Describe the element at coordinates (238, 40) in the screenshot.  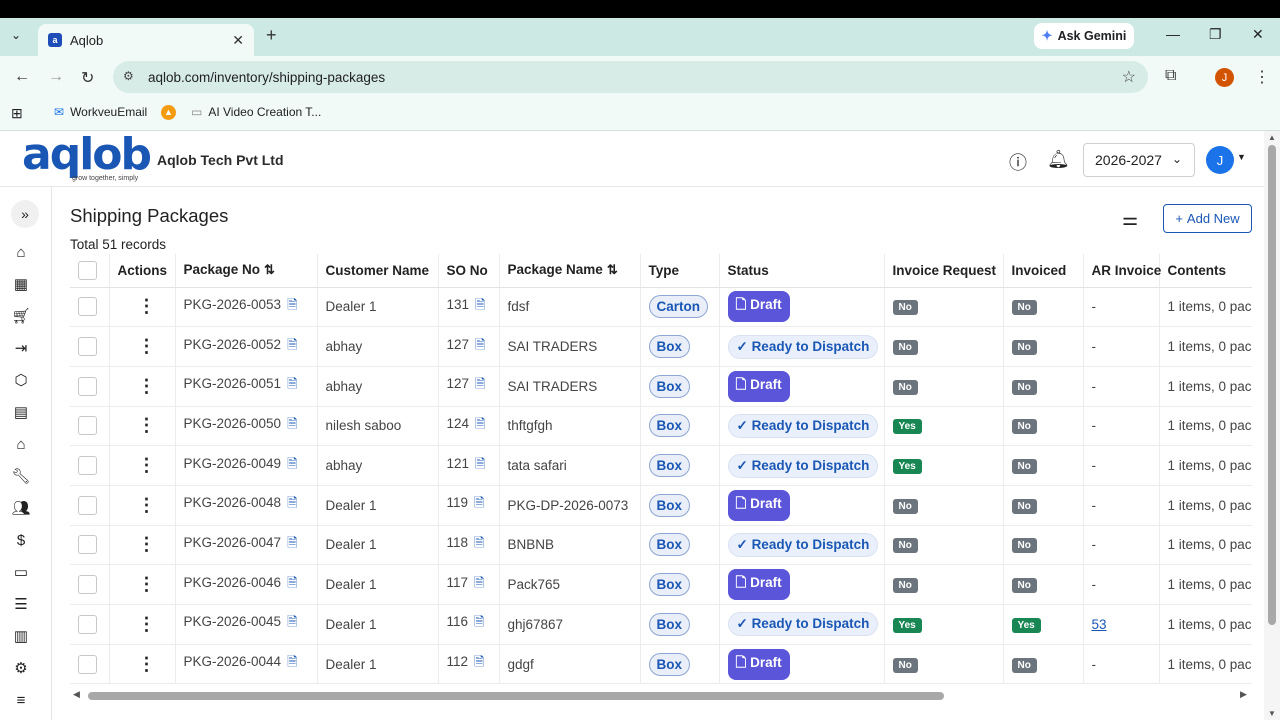
I see `tab-close-icon: ✕` at that location.